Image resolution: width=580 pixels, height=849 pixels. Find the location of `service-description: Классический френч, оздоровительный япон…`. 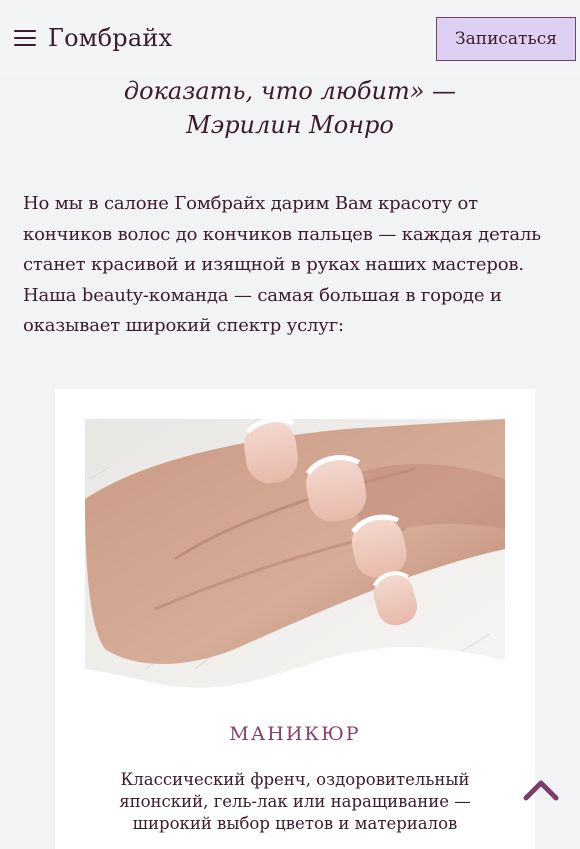

service-description: Классический френч, оздоровительный япон… is located at coordinates (295, 801).